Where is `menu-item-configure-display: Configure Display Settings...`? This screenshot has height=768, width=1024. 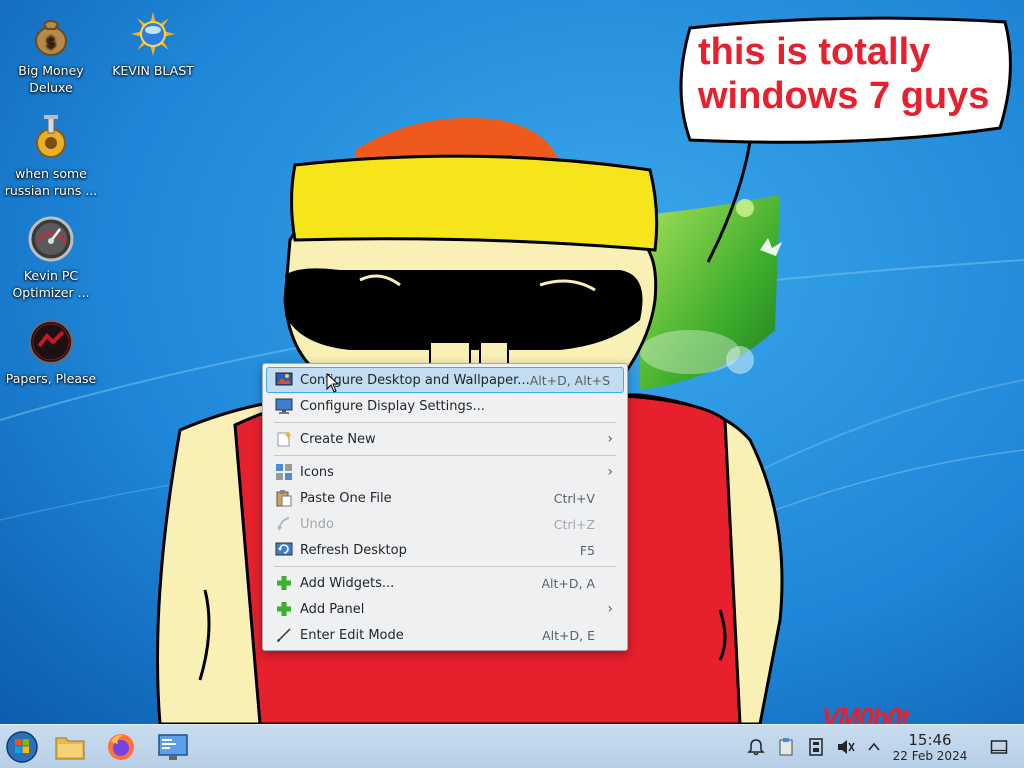
menu-item-configure-display: Configure Display Settings... is located at coordinates (445, 406).